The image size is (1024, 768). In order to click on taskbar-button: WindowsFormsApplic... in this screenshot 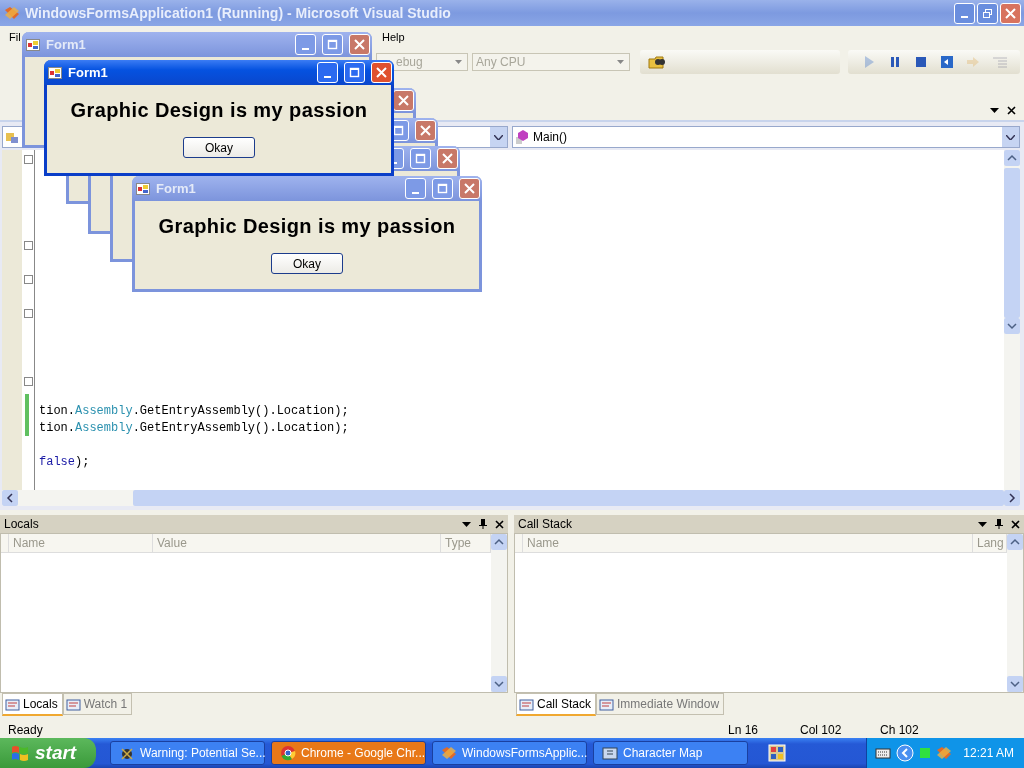, I will do `click(509, 753)`.